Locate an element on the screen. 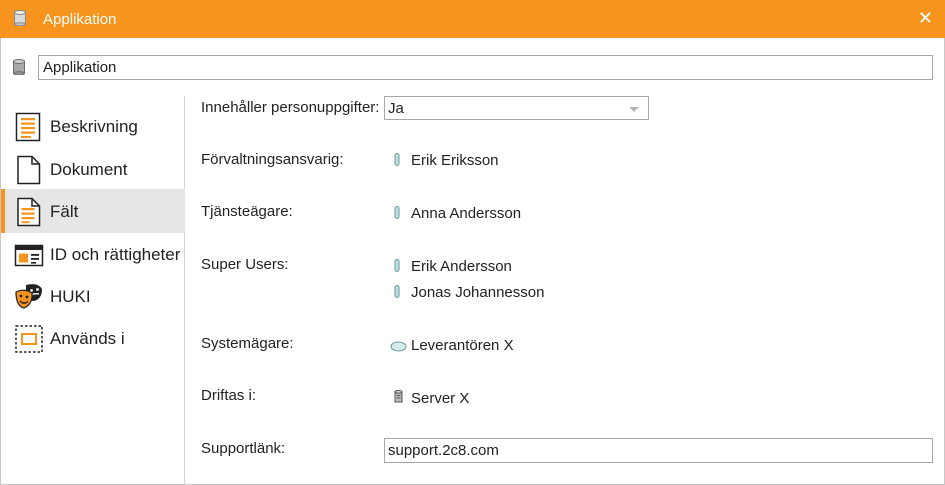 The width and height of the screenshot is (945, 485). server-icon is located at coordinates (398, 399).